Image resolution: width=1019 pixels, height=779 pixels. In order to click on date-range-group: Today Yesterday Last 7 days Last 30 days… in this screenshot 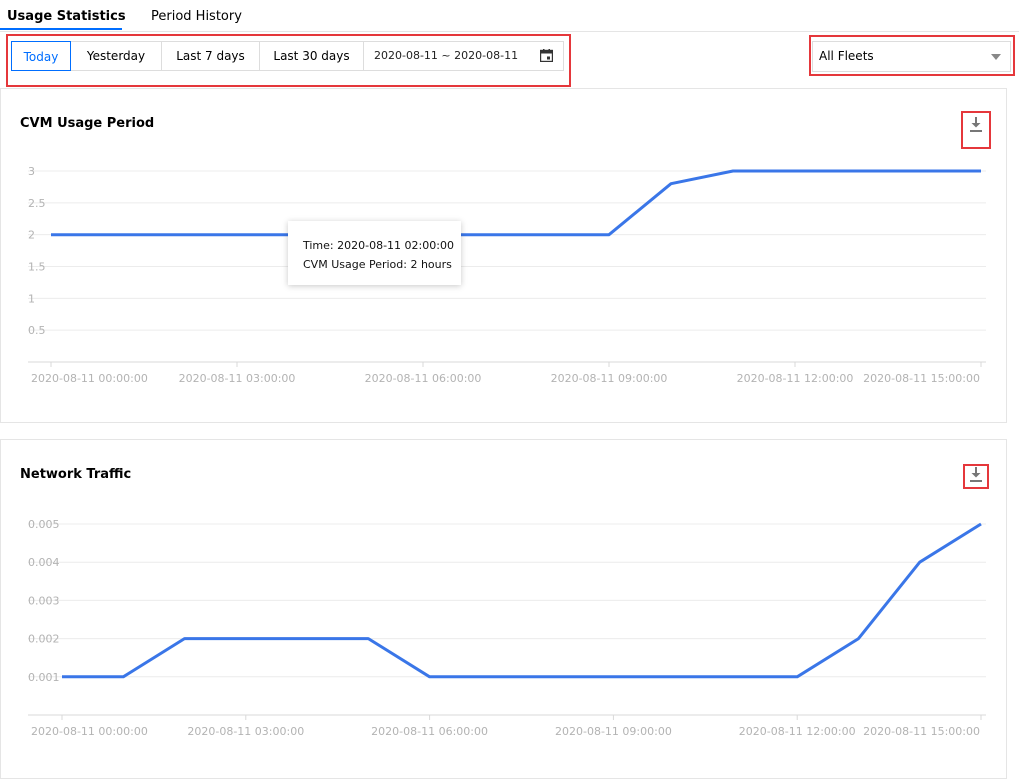, I will do `click(287, 56)`.